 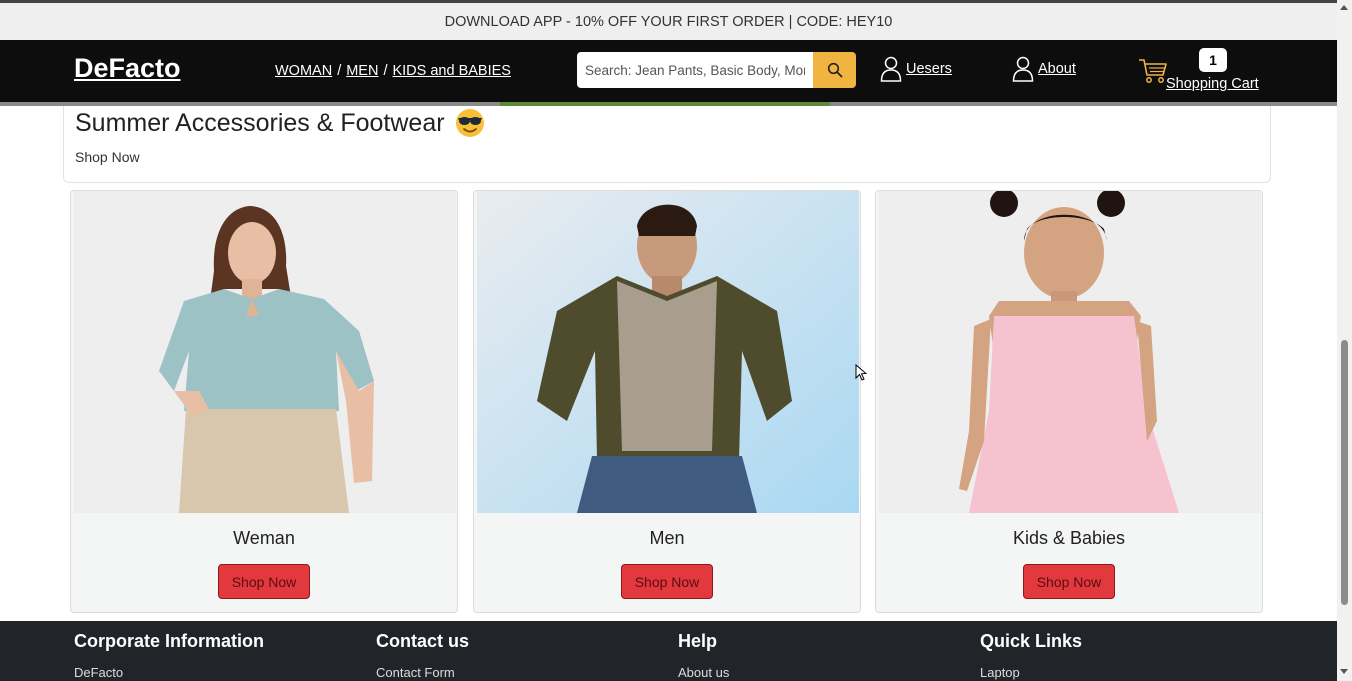 I want to click on footer-heading: Corporate Information, so click(x=169, y=641).